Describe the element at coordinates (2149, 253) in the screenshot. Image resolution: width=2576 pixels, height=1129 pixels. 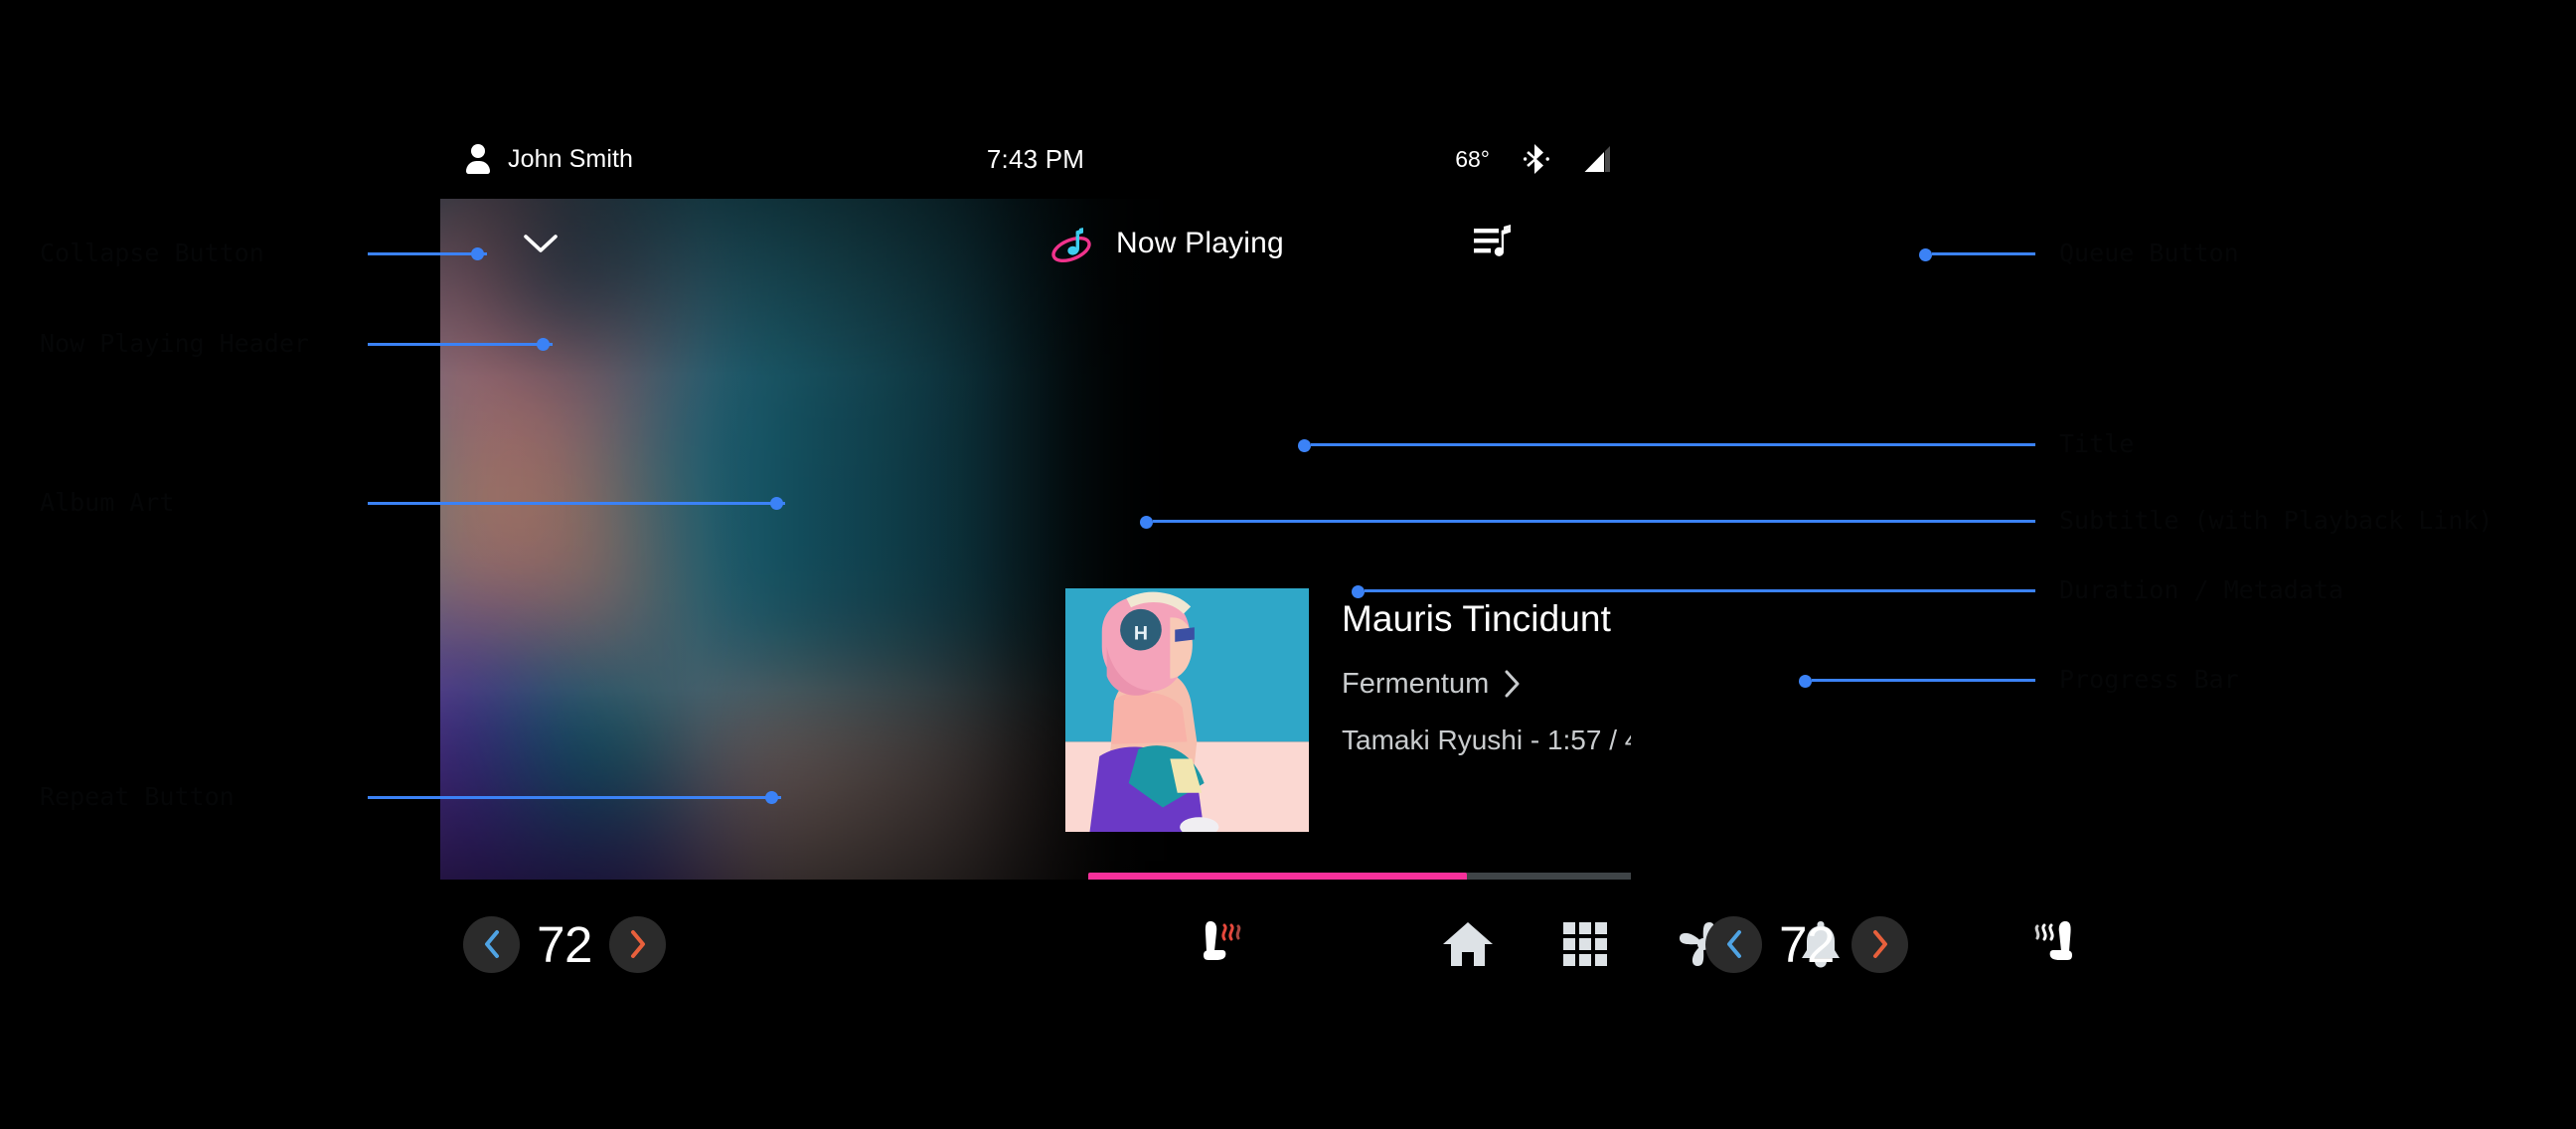
I see `annotation-label-queue: Queue Button` at that location.